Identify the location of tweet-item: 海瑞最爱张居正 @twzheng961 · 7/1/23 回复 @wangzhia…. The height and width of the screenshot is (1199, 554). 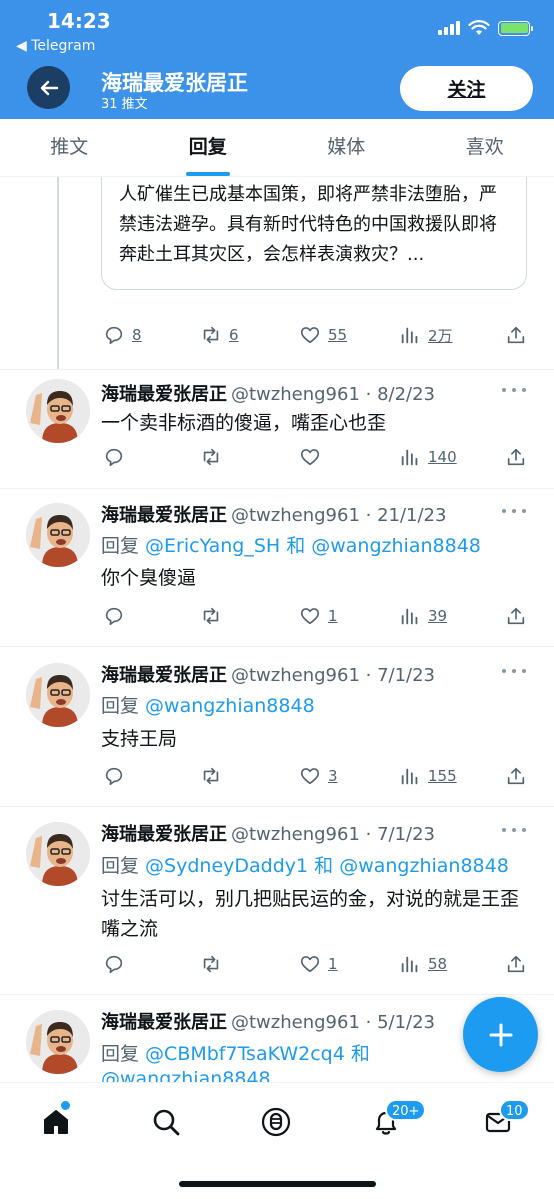
(277, 727).